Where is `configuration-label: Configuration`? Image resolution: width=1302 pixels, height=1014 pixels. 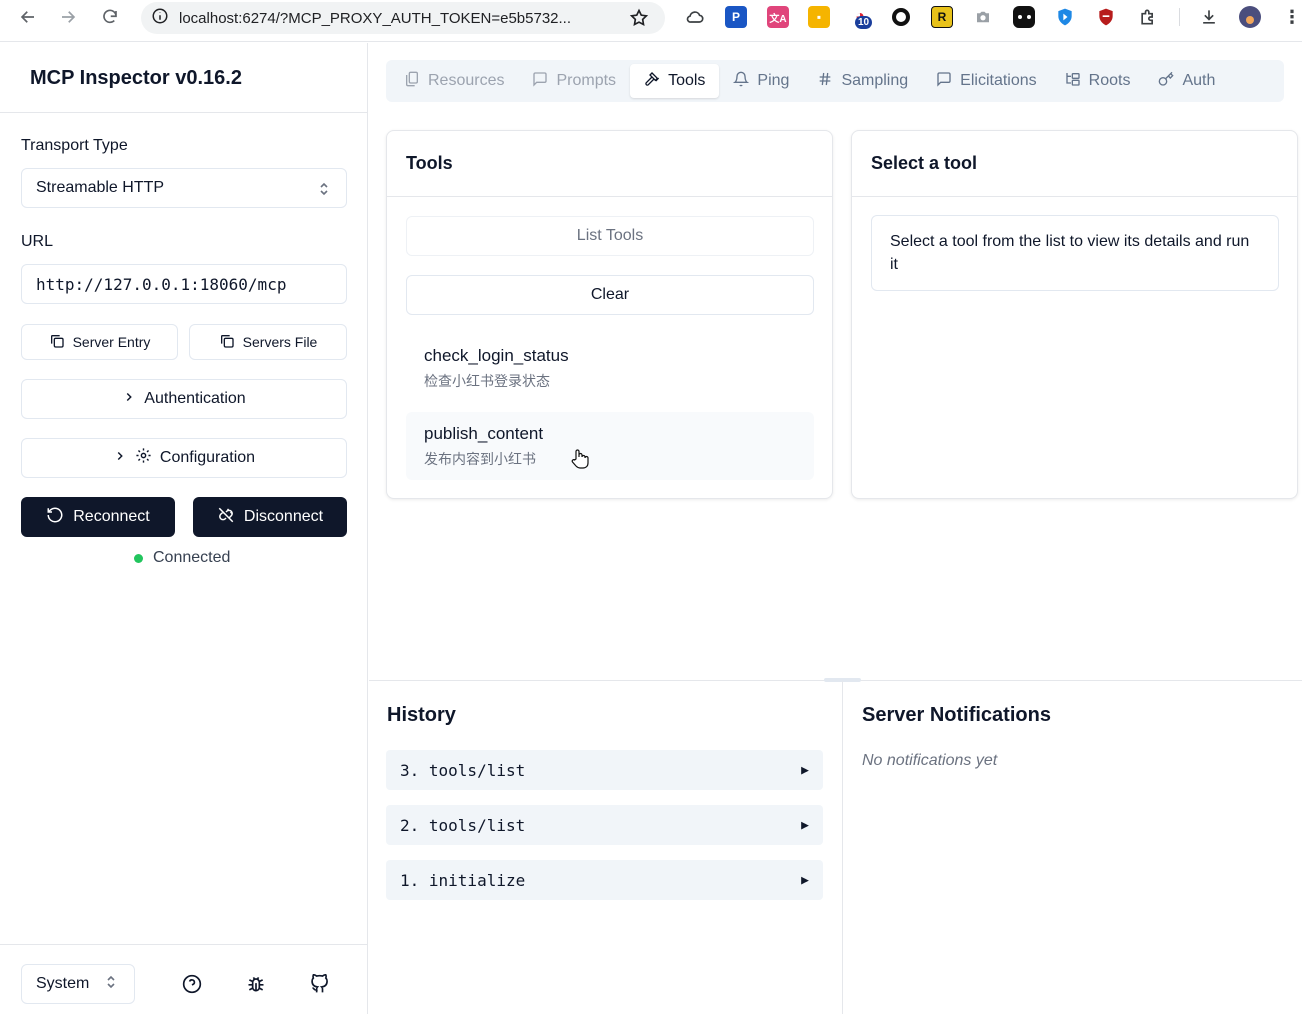
configuration-label: Configuration is located at coordinates (207, 457).